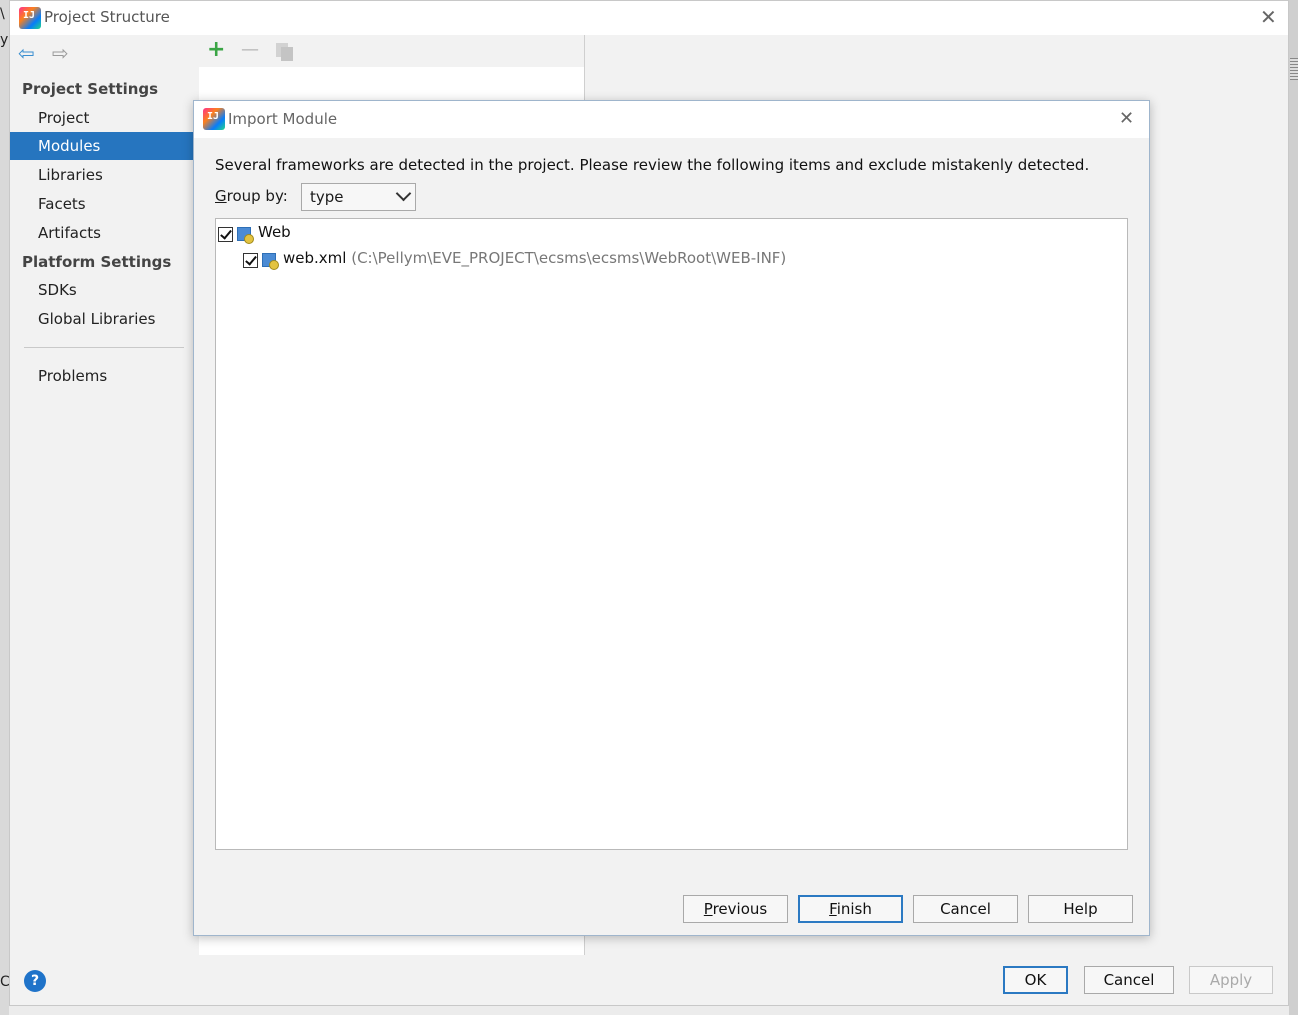 This screenshot has width=1298, height=1015. I want to click on help-icon: ?, so click(35, 981).